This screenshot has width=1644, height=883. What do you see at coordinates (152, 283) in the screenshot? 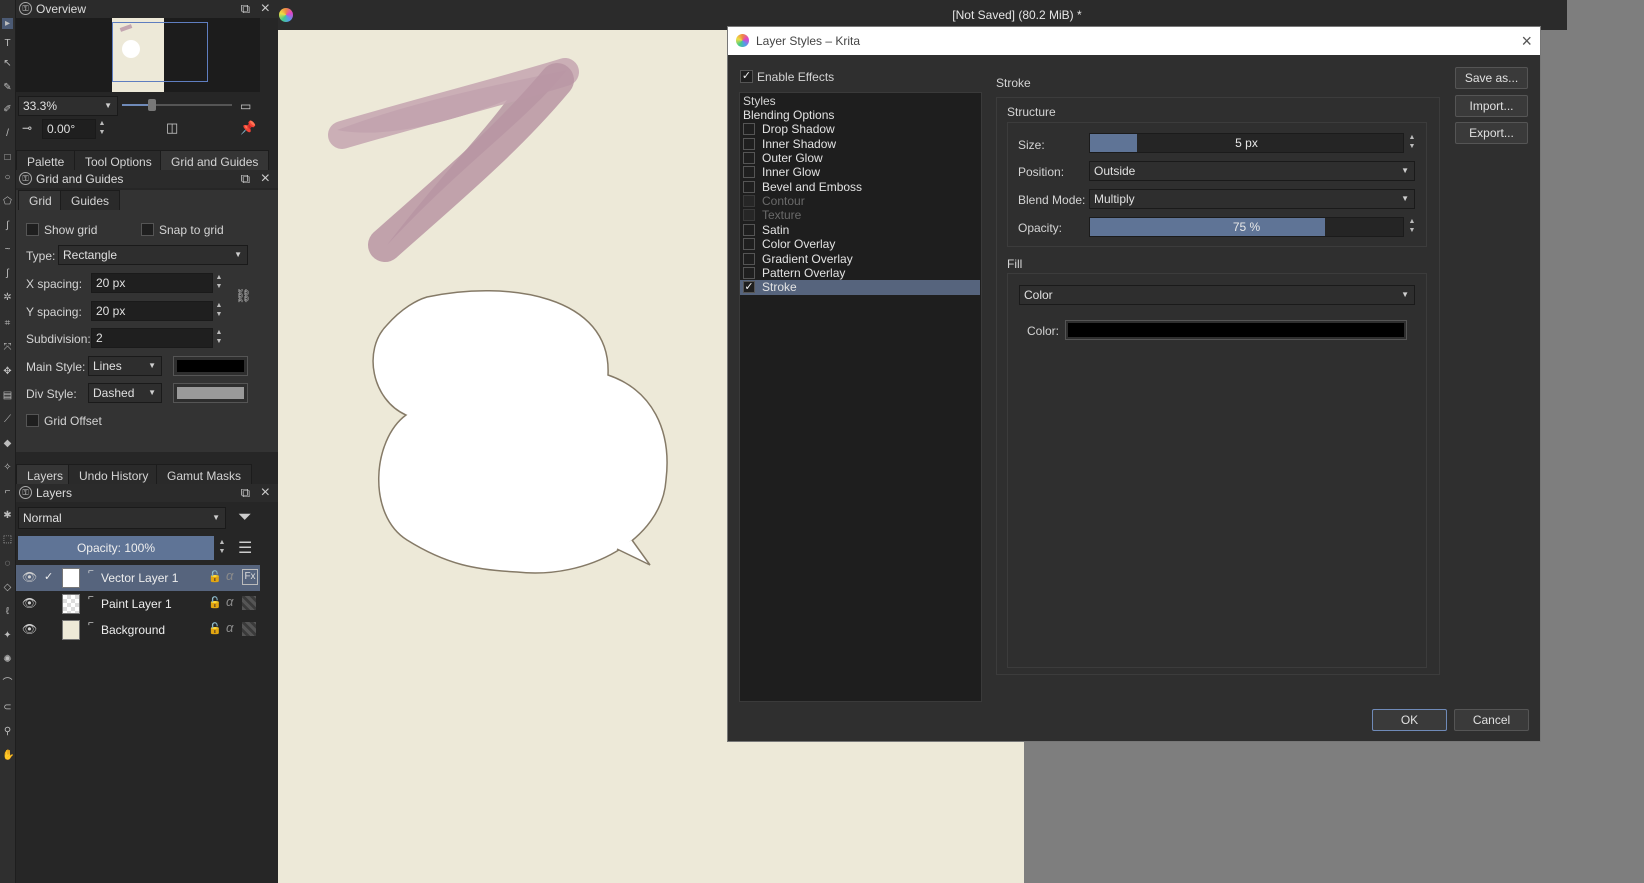
I see `x-spacing-field: 20 px` at bounding box center [152, 283].